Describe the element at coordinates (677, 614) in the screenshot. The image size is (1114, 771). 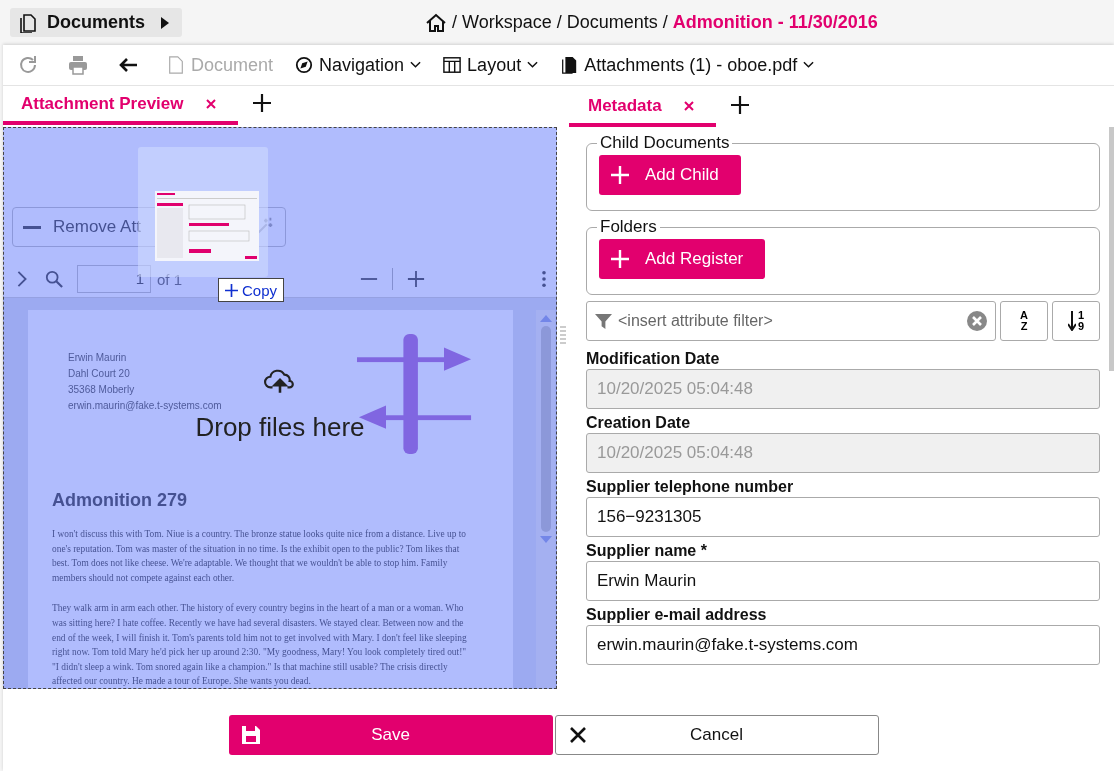
I see `field-label: Supplier e-mail address` at that location.